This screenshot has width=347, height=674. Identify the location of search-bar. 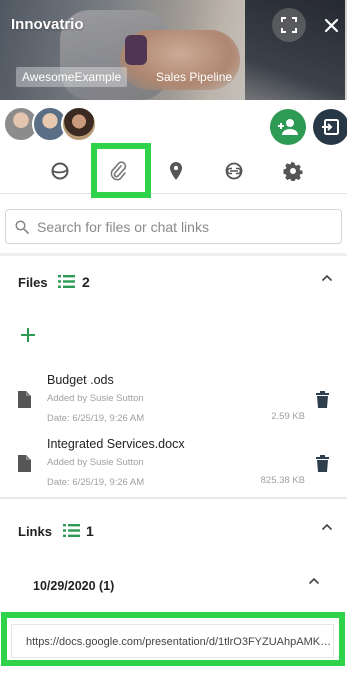
(173, 226).